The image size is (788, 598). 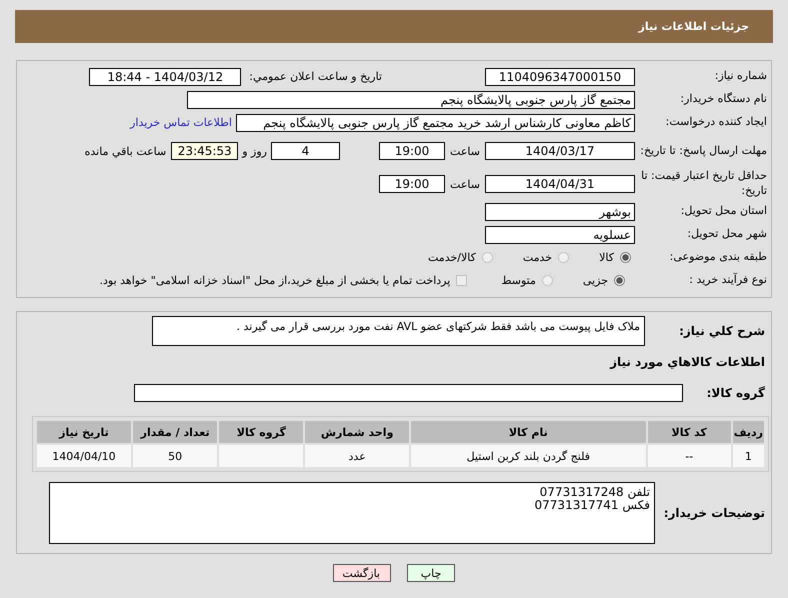 What do you see at coordinates (703, 184) in the screenshot?
I see `field-label: حداقل تاریخ اعتبار قیمت: تا تاریخ:` at bounding box center [703, 184].